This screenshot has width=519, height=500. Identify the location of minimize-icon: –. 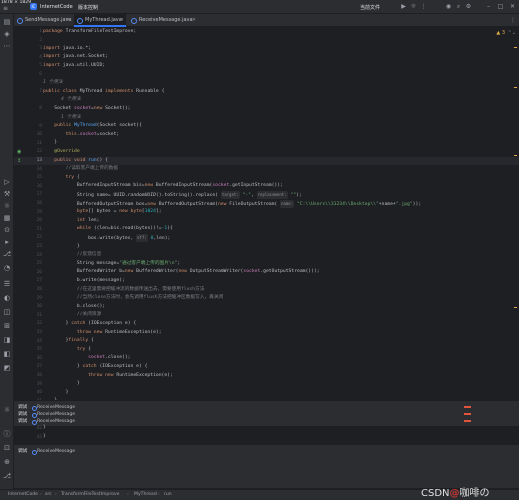
(488, 6).